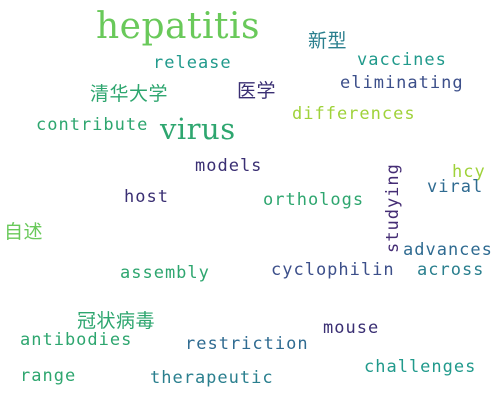  I want to click on word-antibodies: antibodies, so click(76, 340).